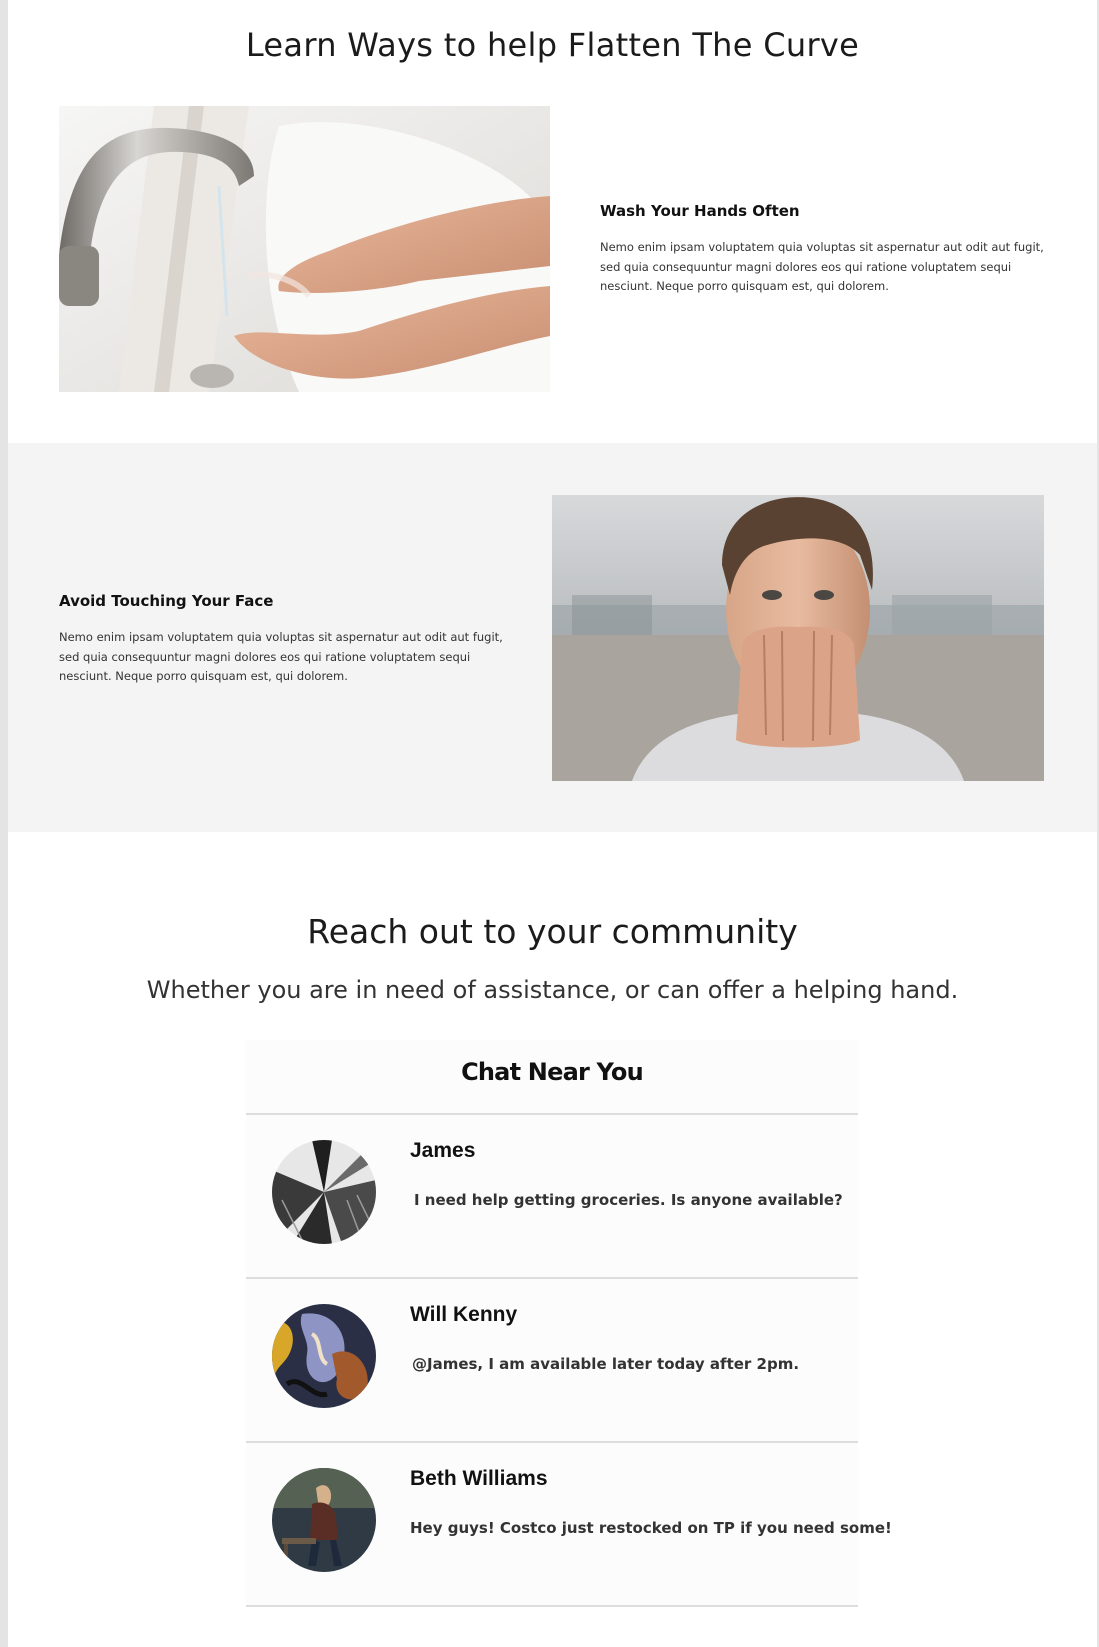 This screenshot has height=1647, width=1099. Describe the element at coordinates (552, 1606) in the screenshot. I see `chat-divider` at that location.